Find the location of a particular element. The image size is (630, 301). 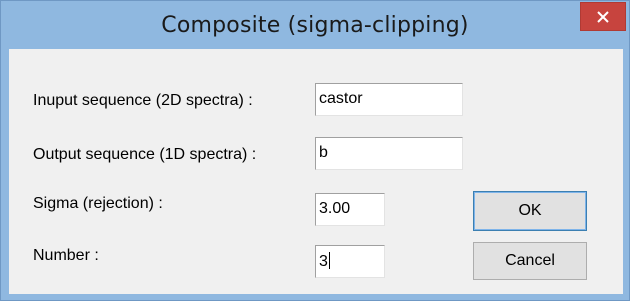

input-sequence-value: castor is located at coordinates (341, 98).